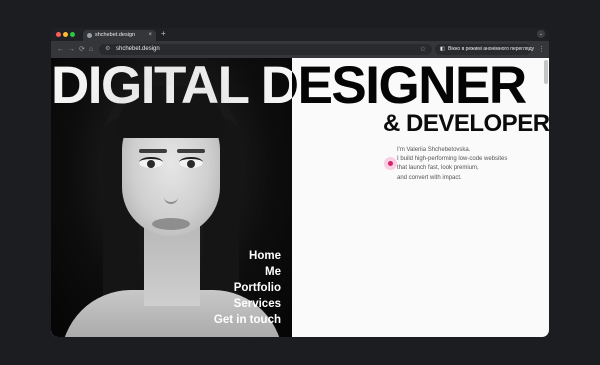 This screenshot has width=600, height=365. Describe the element at coordinates (289, 86) in the screenshot. I see `hero-title: DIGITAL DESIGNER` at that location.